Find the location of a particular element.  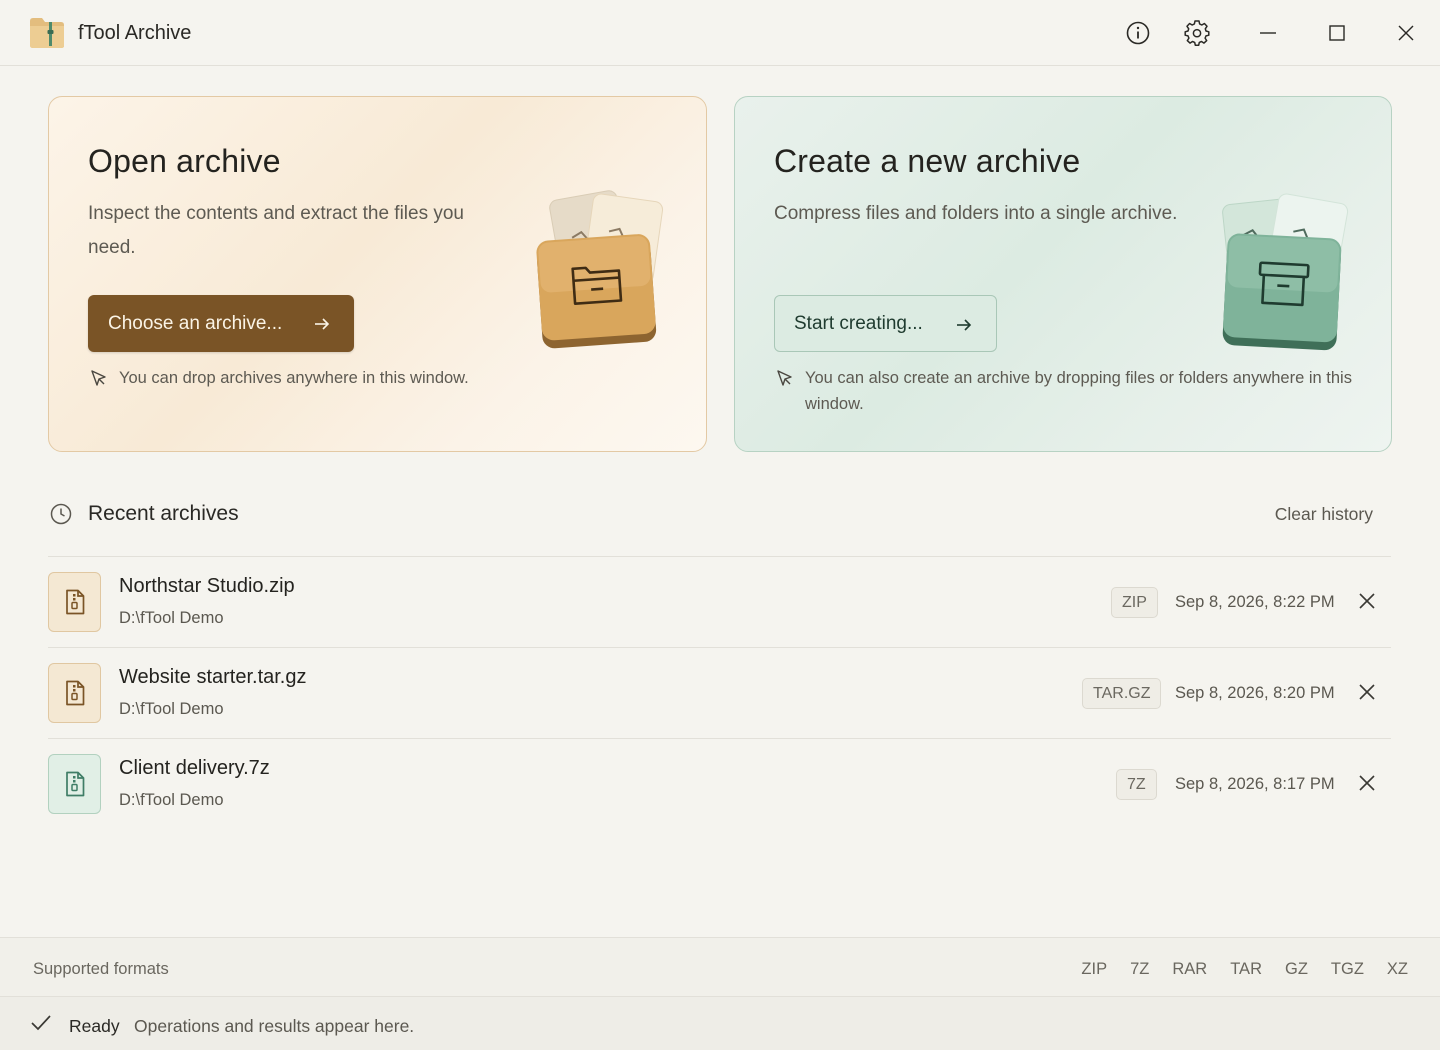

format-tgz: TGZ is located at coordinates (1347, 969).